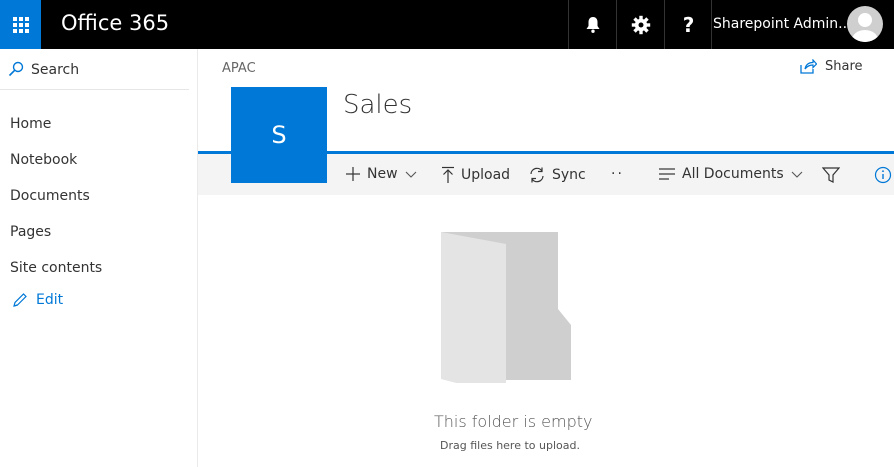 This screenshot has width=894, height=467. What do you see at coordinates (94, 69) in the screenshot?
I see `search-box: Search` at bounding box center [94, 69].